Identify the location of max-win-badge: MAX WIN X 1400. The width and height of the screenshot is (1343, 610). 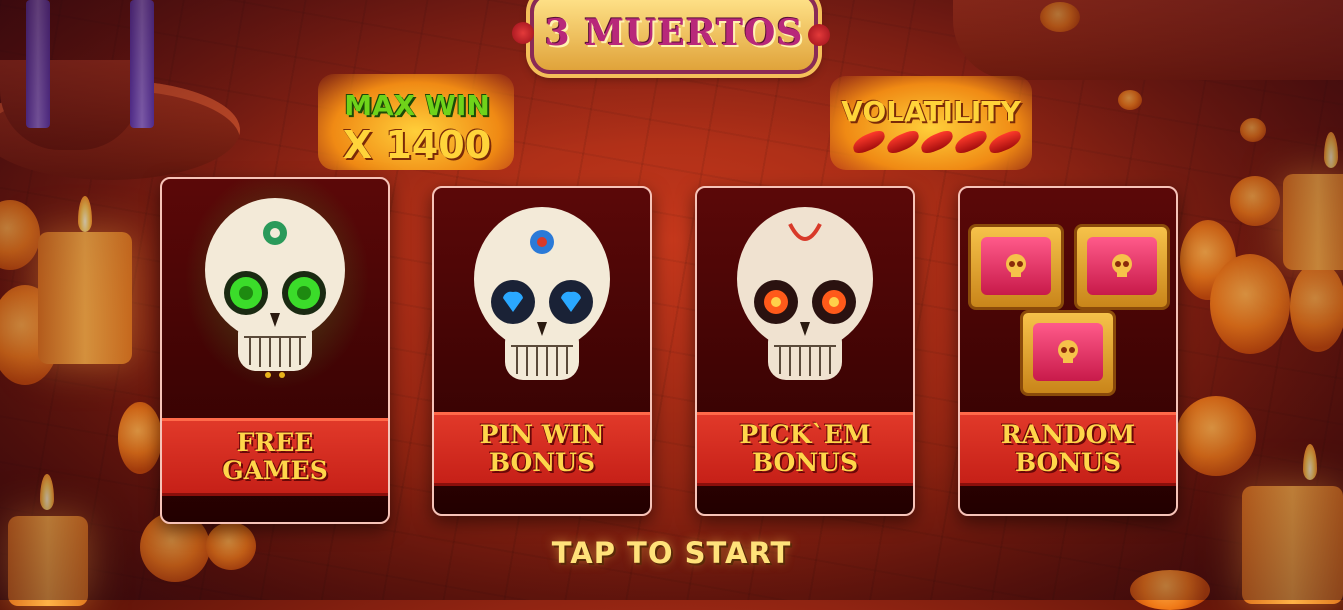
(416, 122).